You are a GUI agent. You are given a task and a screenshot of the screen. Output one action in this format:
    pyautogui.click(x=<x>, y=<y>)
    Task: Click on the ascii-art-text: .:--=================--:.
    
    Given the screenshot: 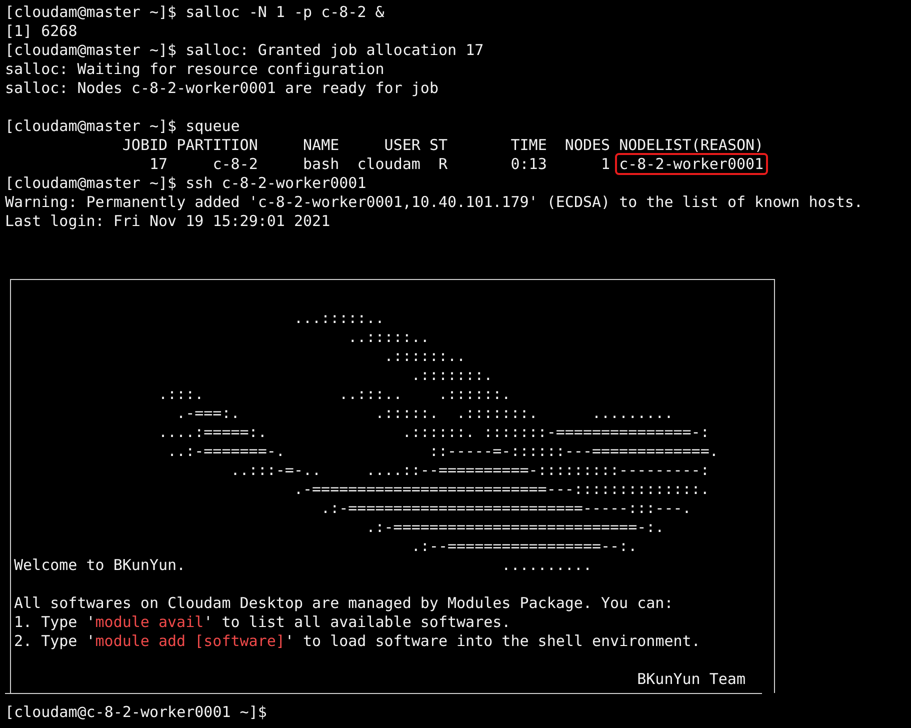 What is the action you would take?
    pyautogui.click(x=524, y=546)
    